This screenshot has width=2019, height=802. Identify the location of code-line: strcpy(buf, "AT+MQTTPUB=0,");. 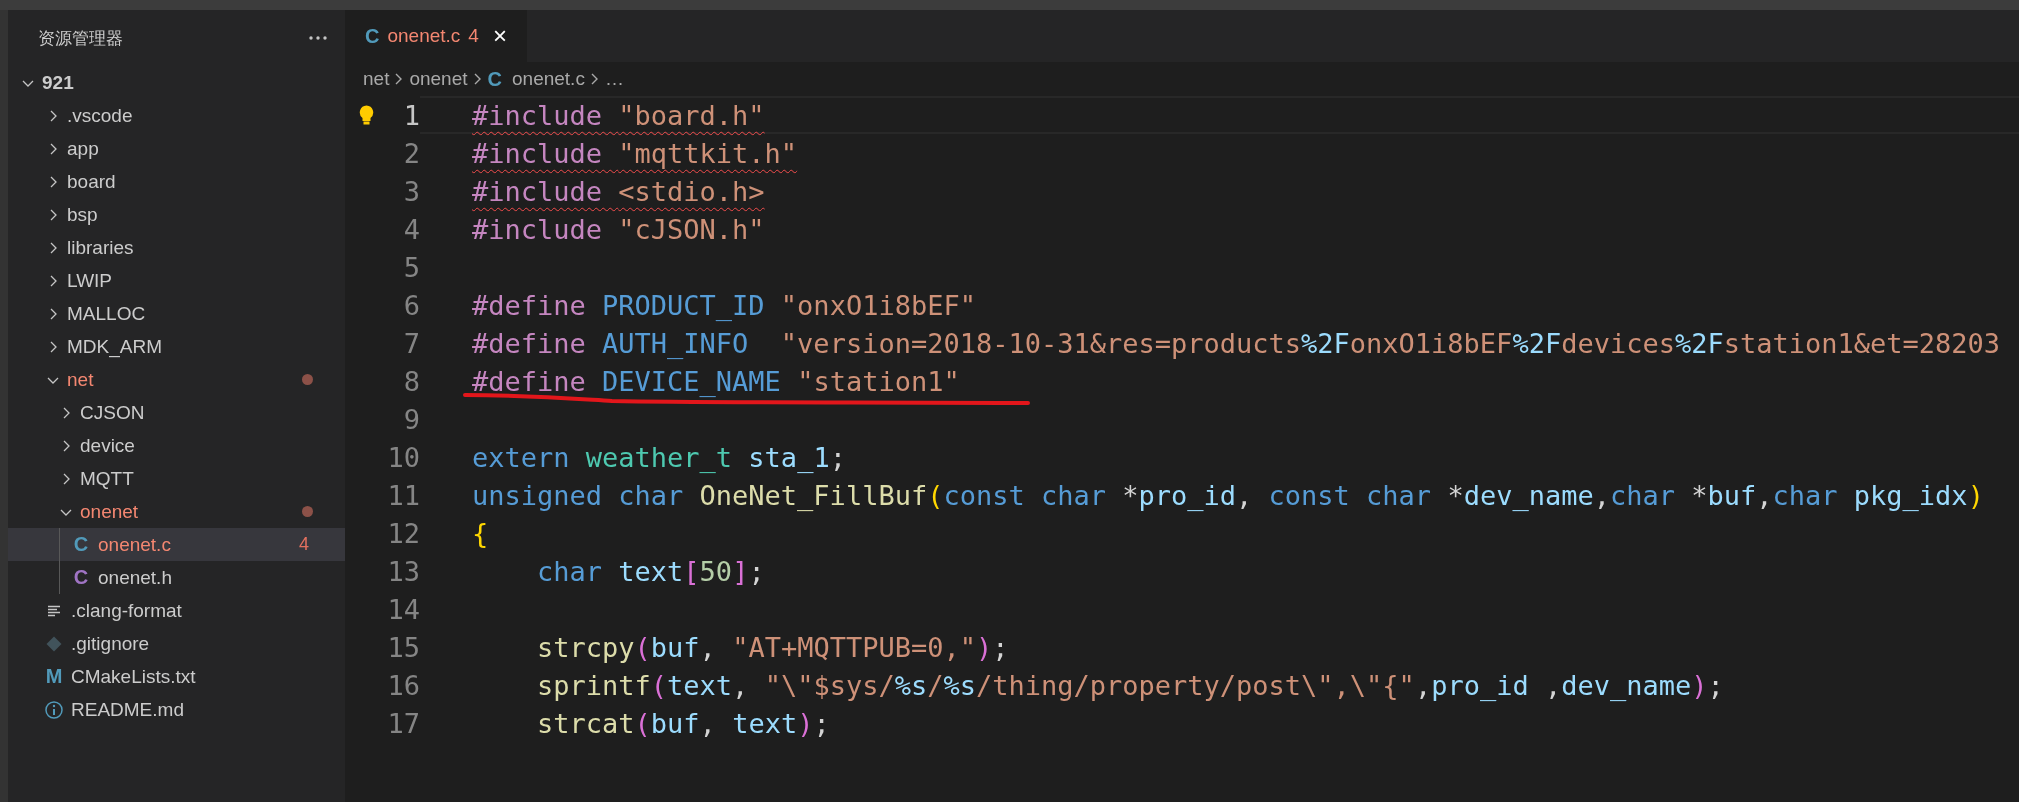
(772, 647).